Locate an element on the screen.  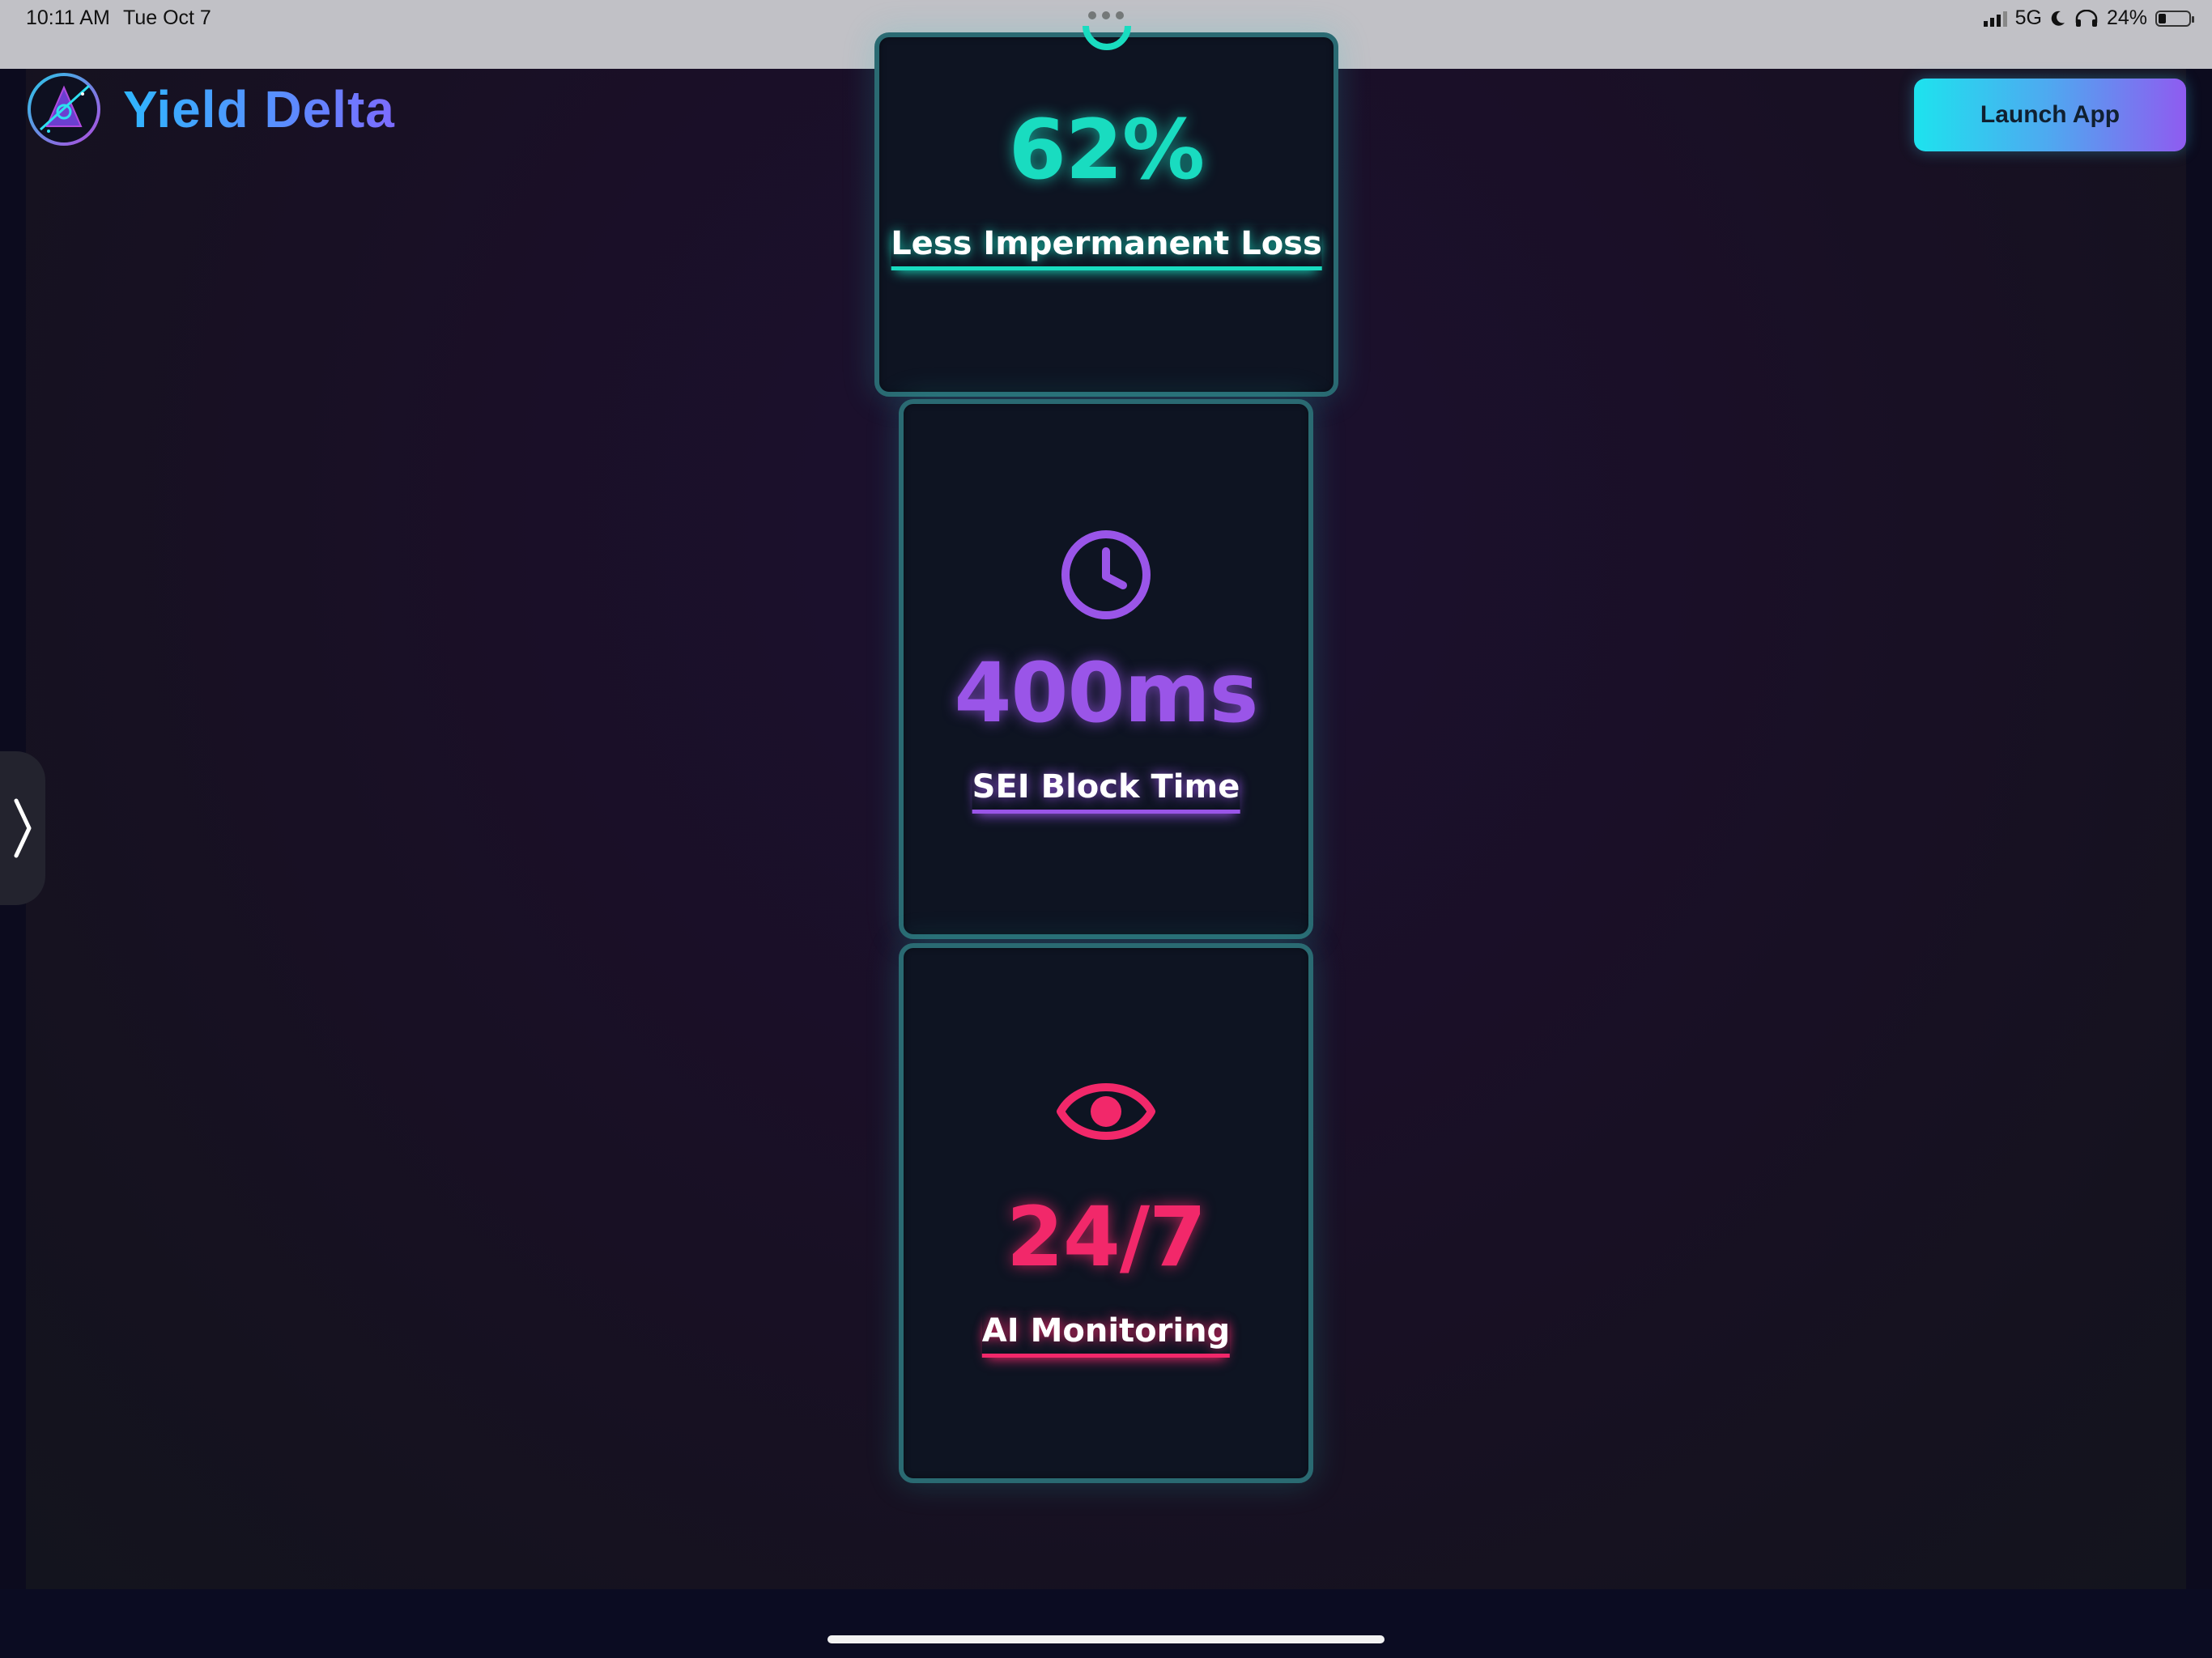
stat-card-block-time: 400ms SEI Block Time is located at coordinates (1106, 669).